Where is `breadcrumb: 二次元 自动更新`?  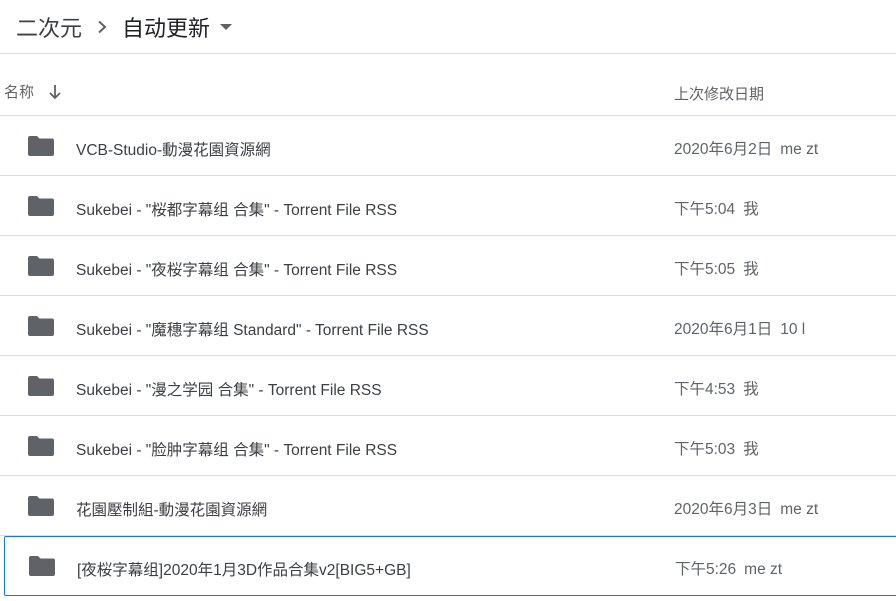 breadcrumb: 二次元 自动更新 is located at coordinates (448, 27).